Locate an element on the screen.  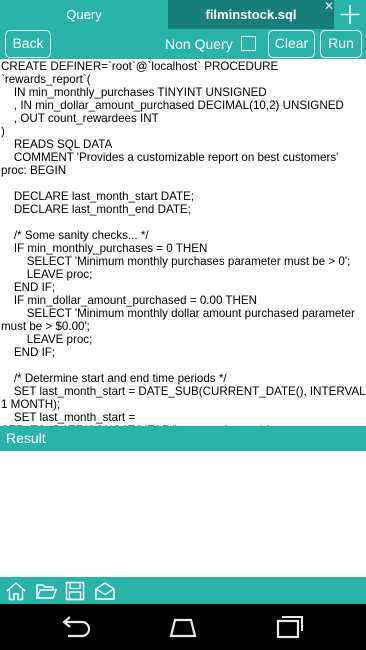
result-header: Result is located at coordinates (183, 438).